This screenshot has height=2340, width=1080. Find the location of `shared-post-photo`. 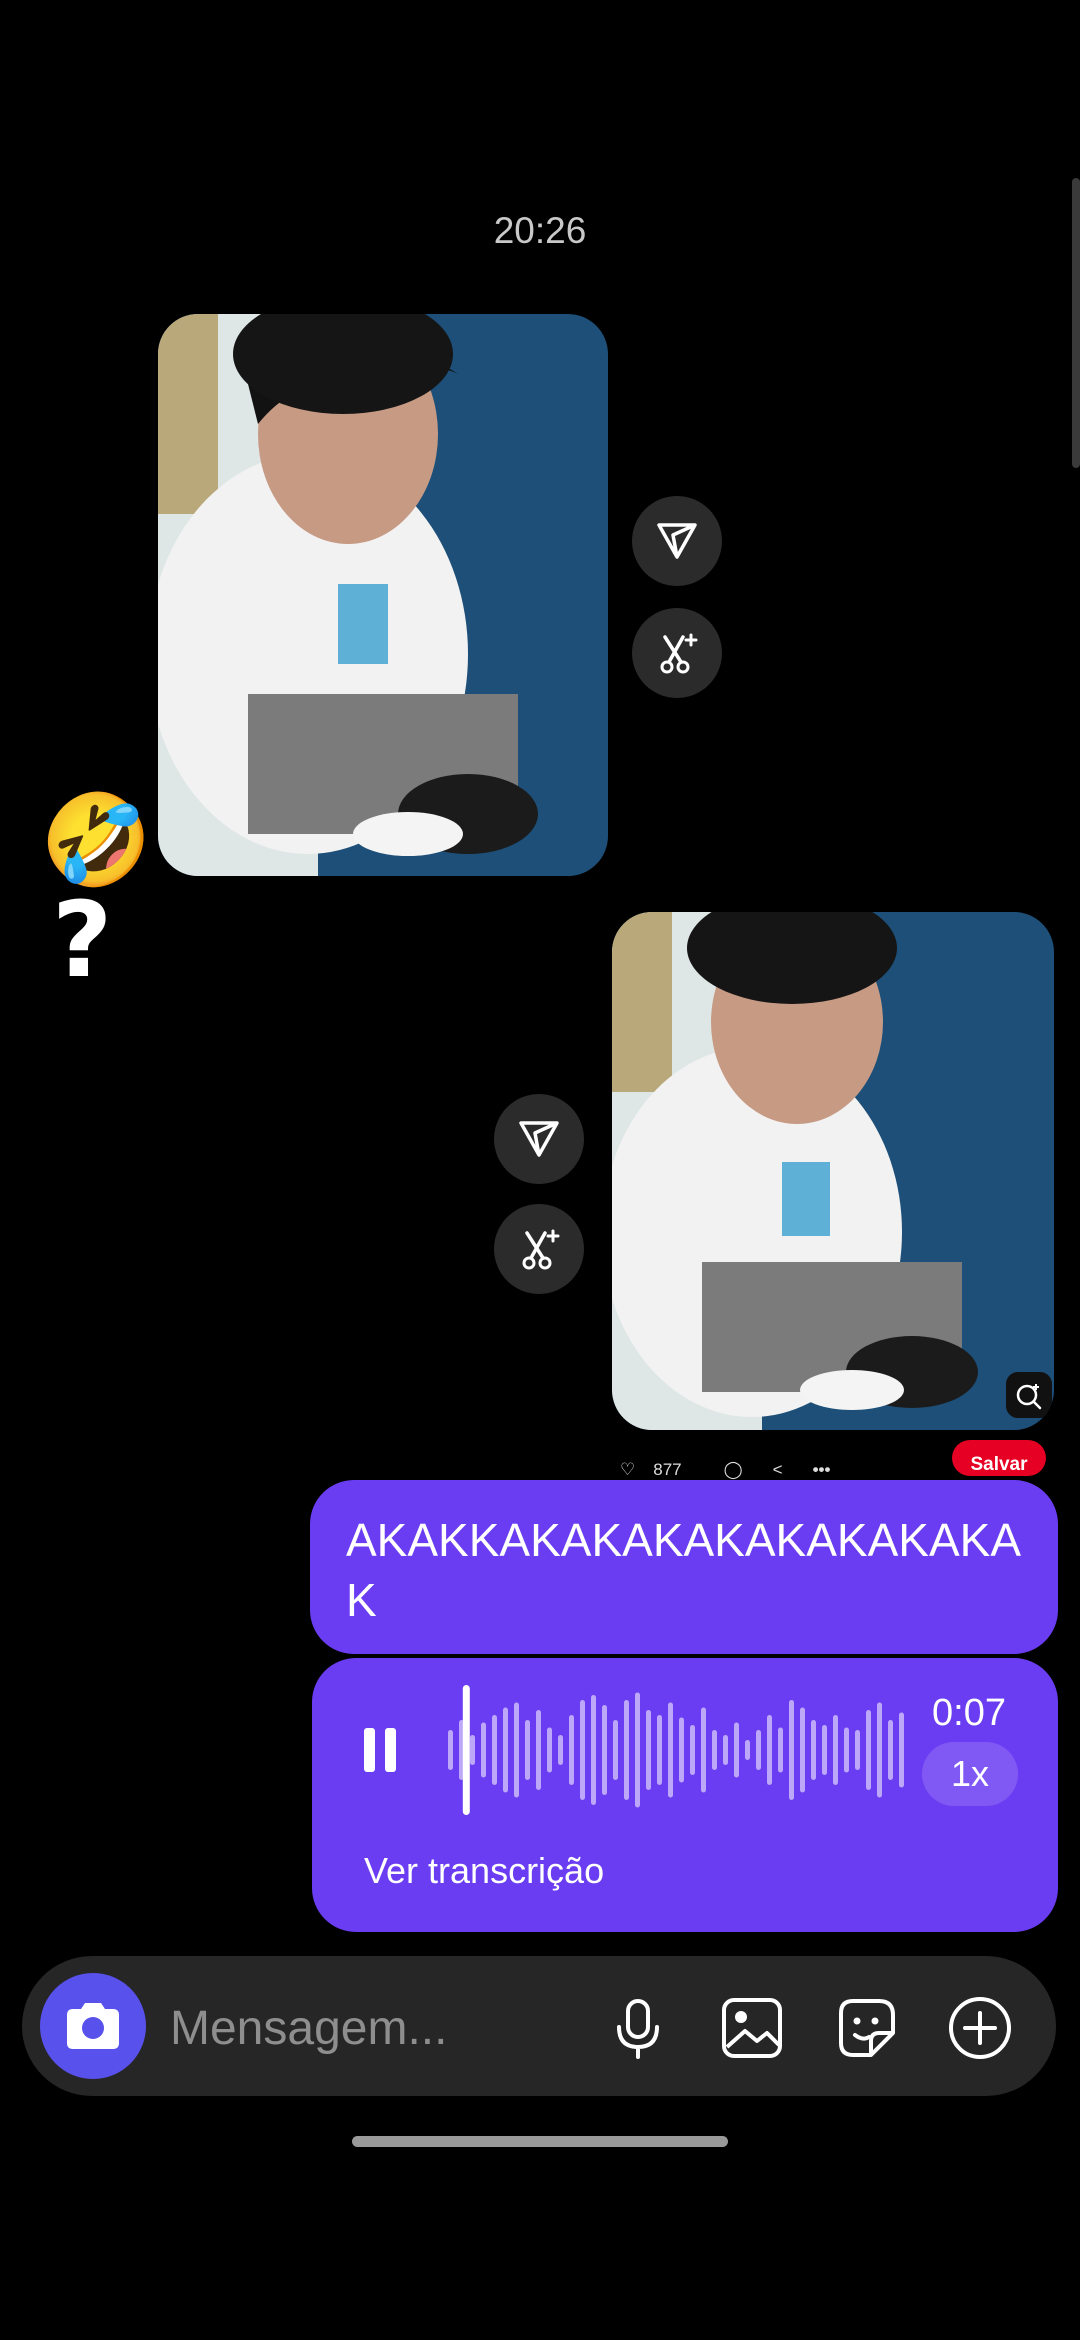

shared-post-photo is located at coordinates (833, 1171).